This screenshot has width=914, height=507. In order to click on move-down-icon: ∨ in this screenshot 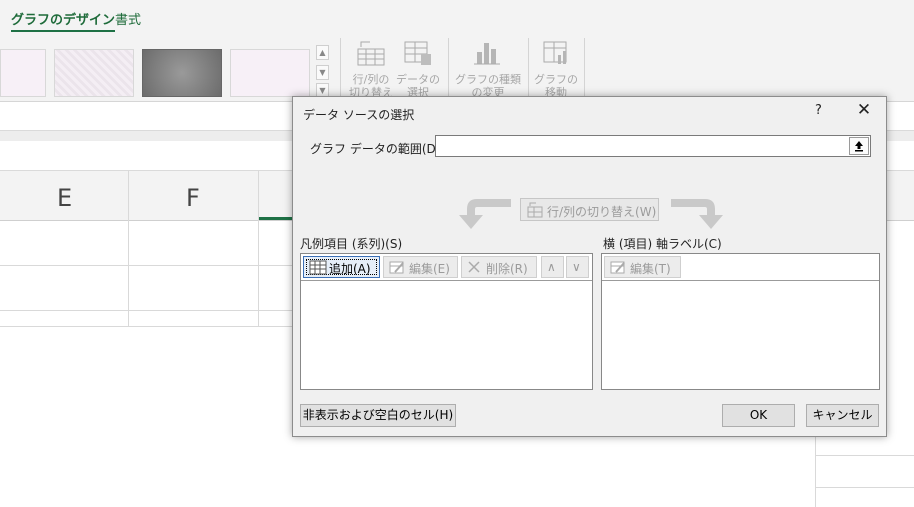, I will do `click(576, 267)`.